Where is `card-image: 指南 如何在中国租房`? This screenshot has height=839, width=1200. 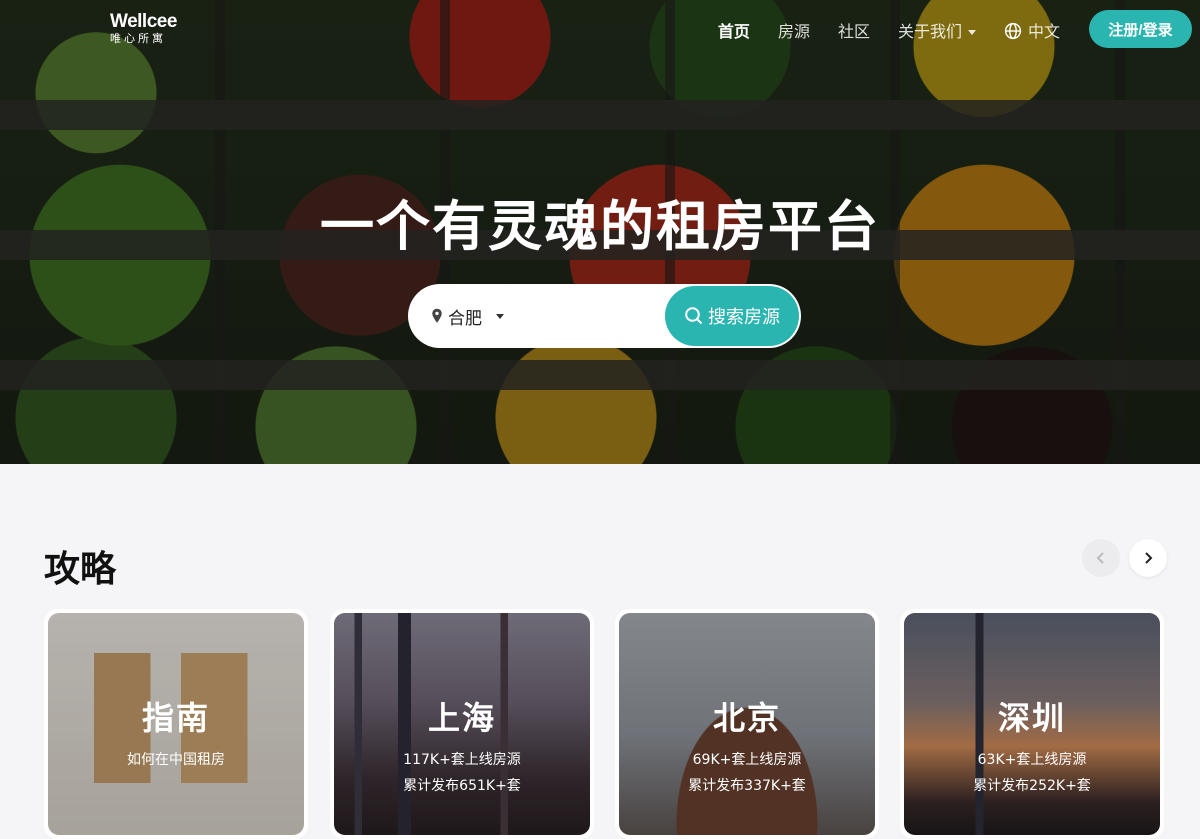
card-image: 指南 如何在中国租房 is located at coordinates (176, 724).